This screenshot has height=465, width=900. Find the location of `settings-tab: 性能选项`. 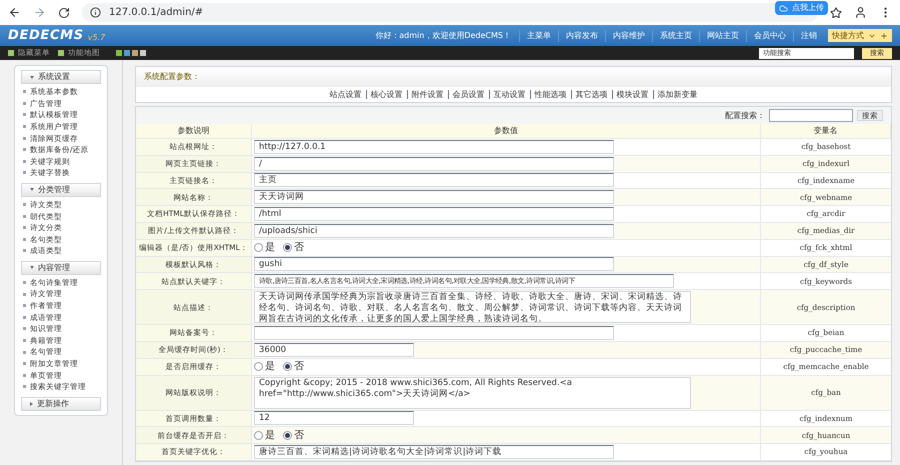

settings-tab: 性能选项 is located at coordinates (550, 94).